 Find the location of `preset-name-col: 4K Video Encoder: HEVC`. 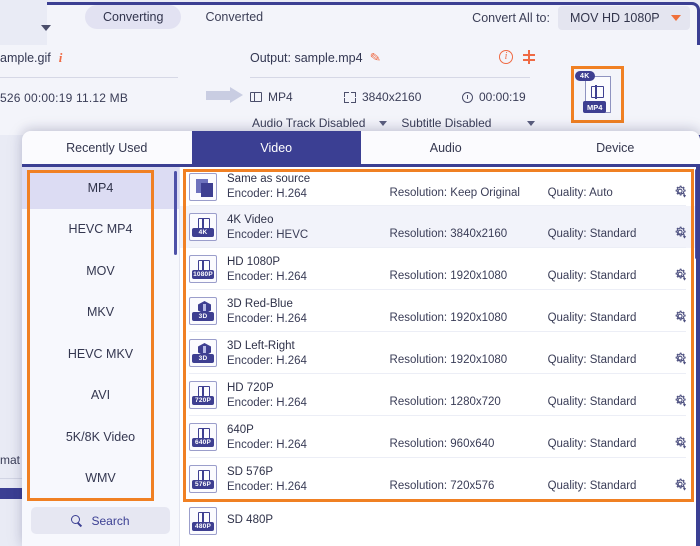

preset-name-col: 4K Video Encoder: HEVC is located at coordinates (308, 227).